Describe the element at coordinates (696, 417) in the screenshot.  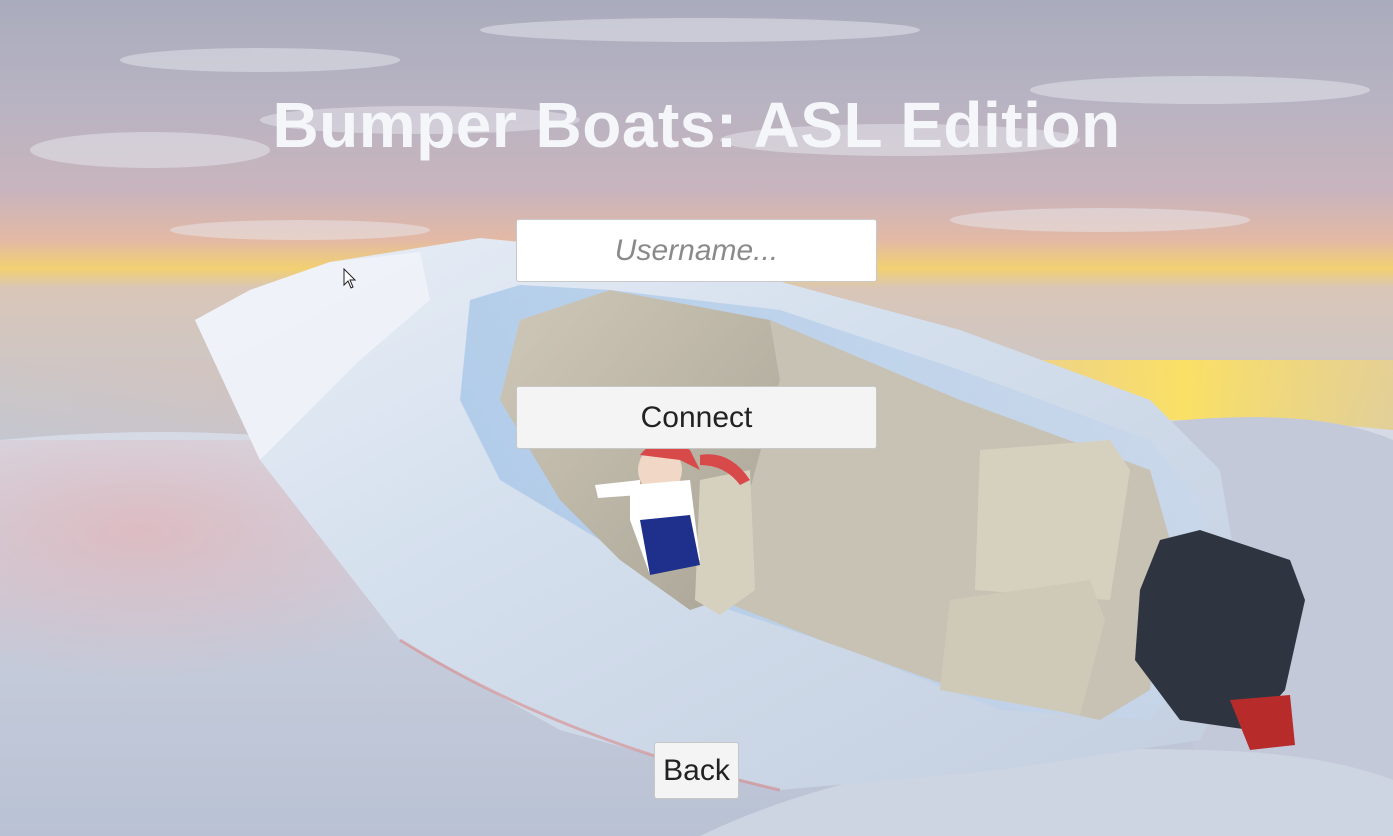
I see `connect-button: Connect` at that location.